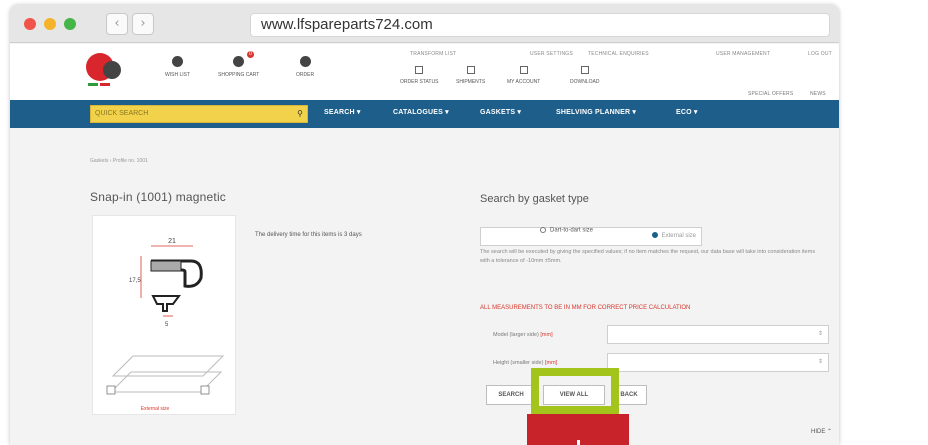  What do you see at coordinates (239, 75) in the screenshot?
I see `shopping-cart-label: SHOPPING CART` at bounding box center [239, 75].